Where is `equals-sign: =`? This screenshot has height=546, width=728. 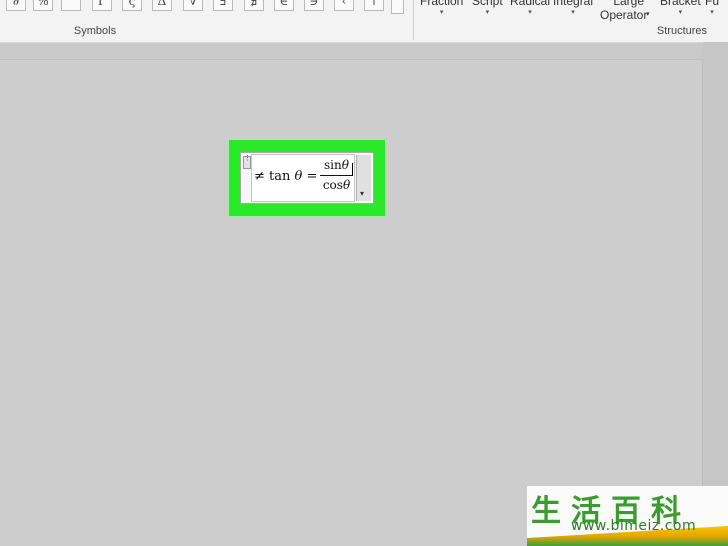 equals-sign: = is located at coordinates (312, 176).